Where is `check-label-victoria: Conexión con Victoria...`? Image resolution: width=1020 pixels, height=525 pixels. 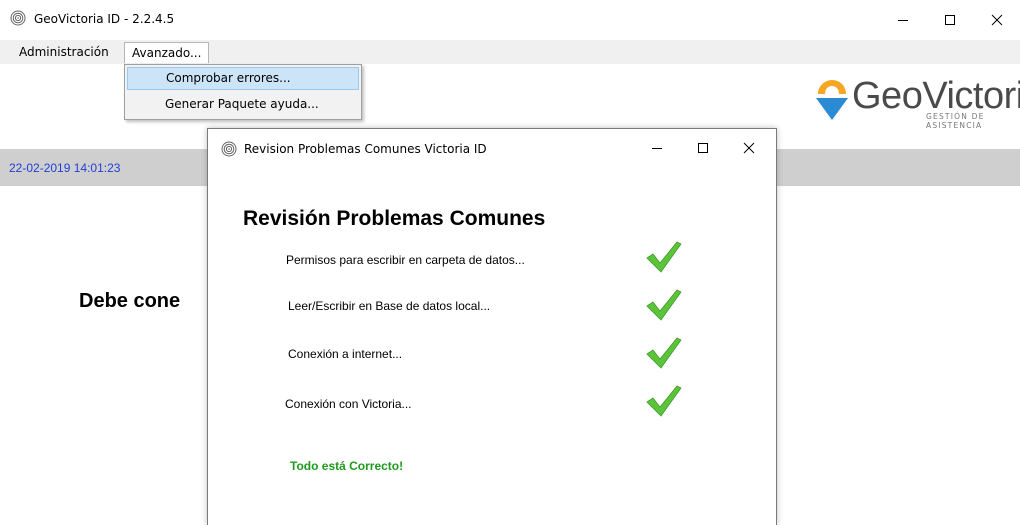 check-label-victoria: Conexión con Victoria... is located at coordinates (348, 404).